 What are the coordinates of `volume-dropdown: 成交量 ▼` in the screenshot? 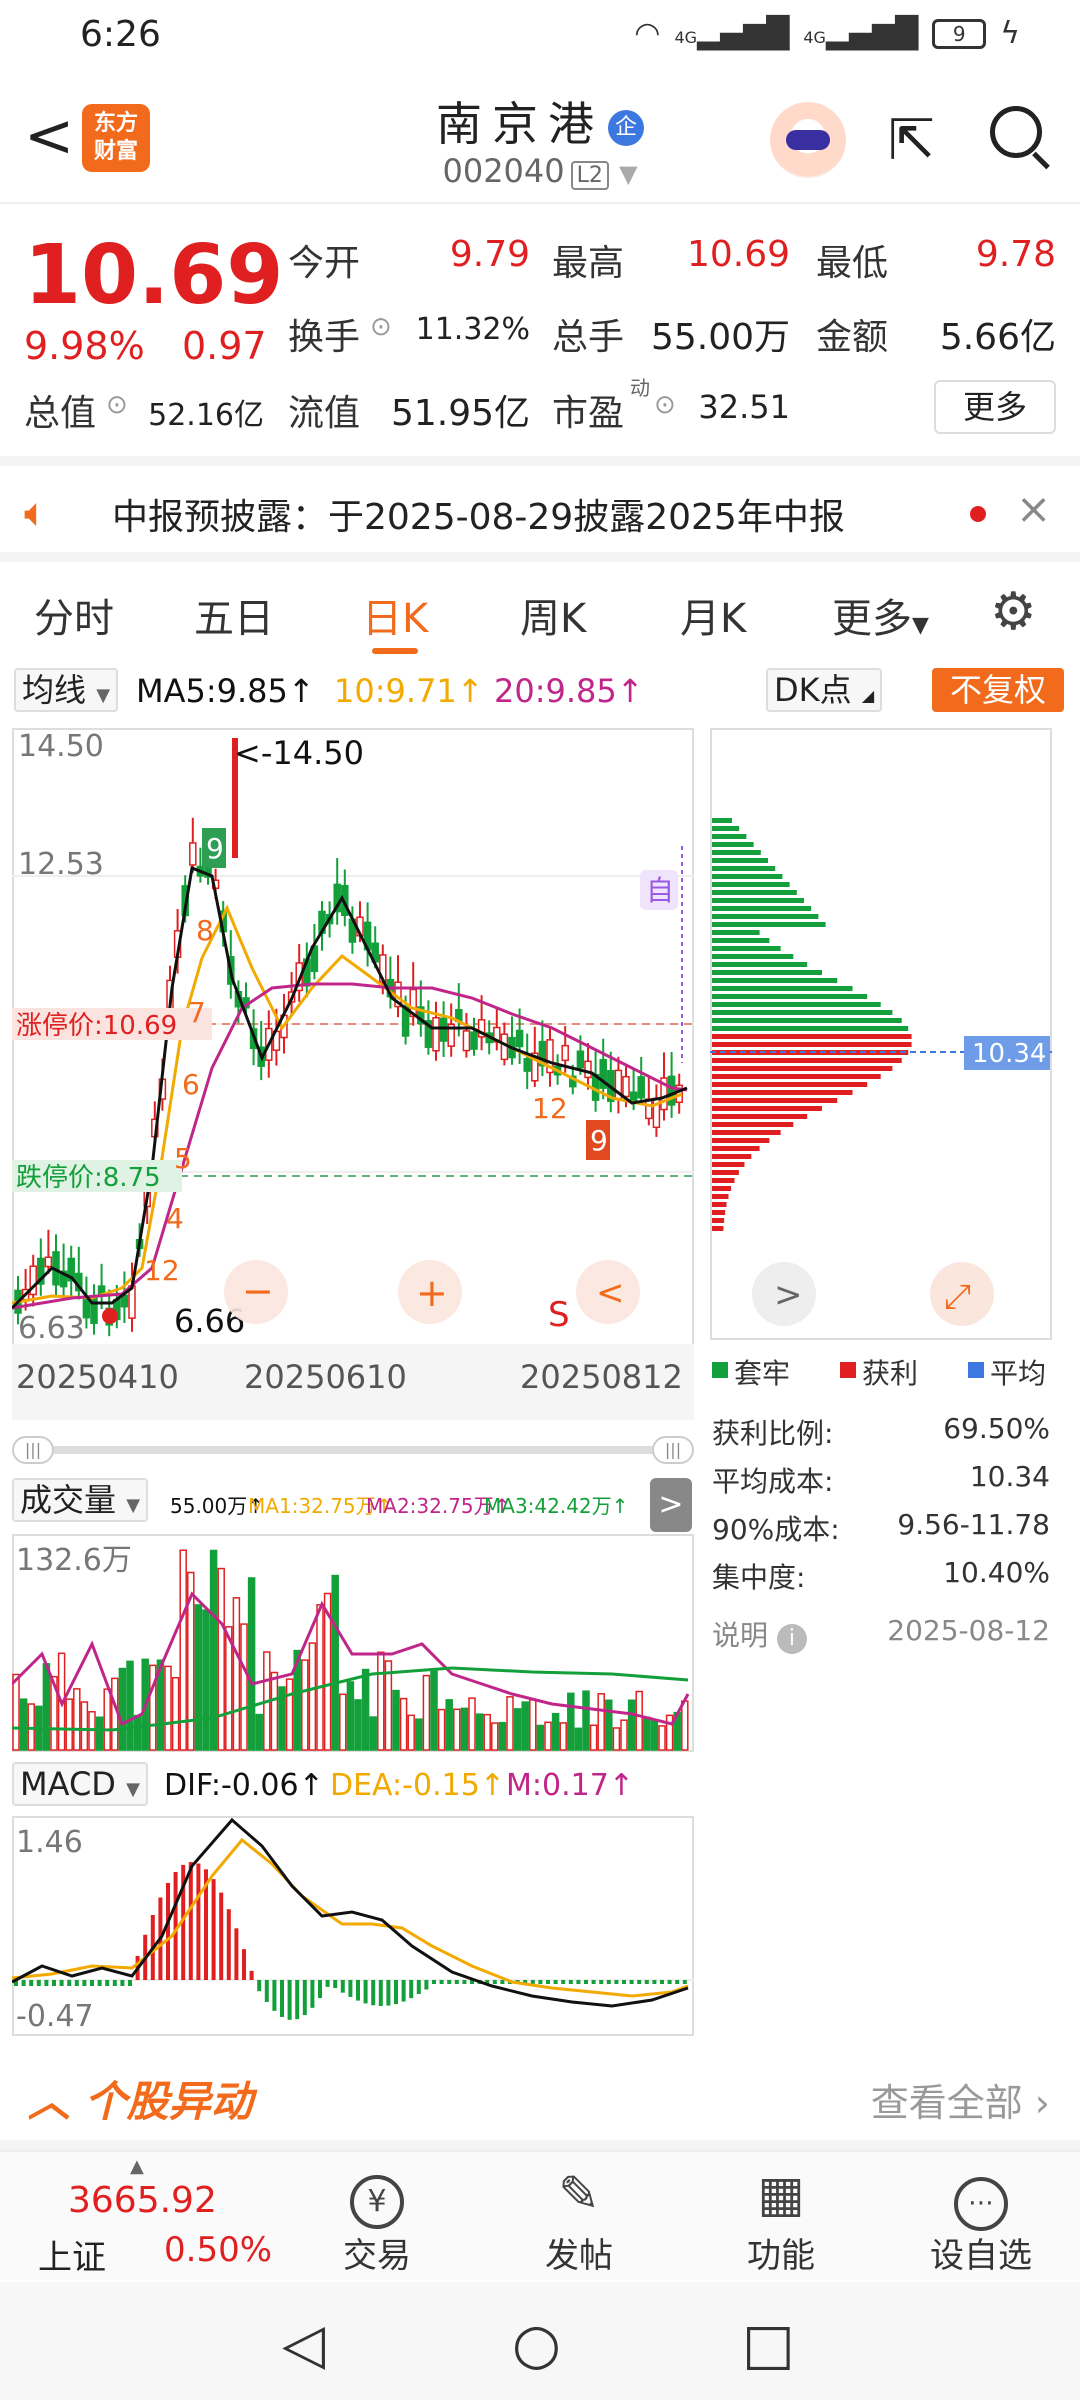 It's located at (80, 1500).